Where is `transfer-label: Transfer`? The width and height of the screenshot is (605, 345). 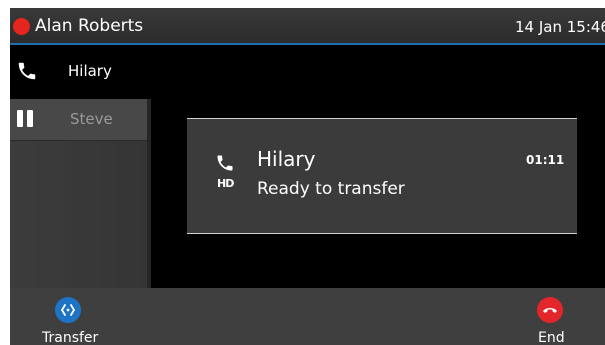 transfer-label: Transfer is located at coordinates (70, 337).